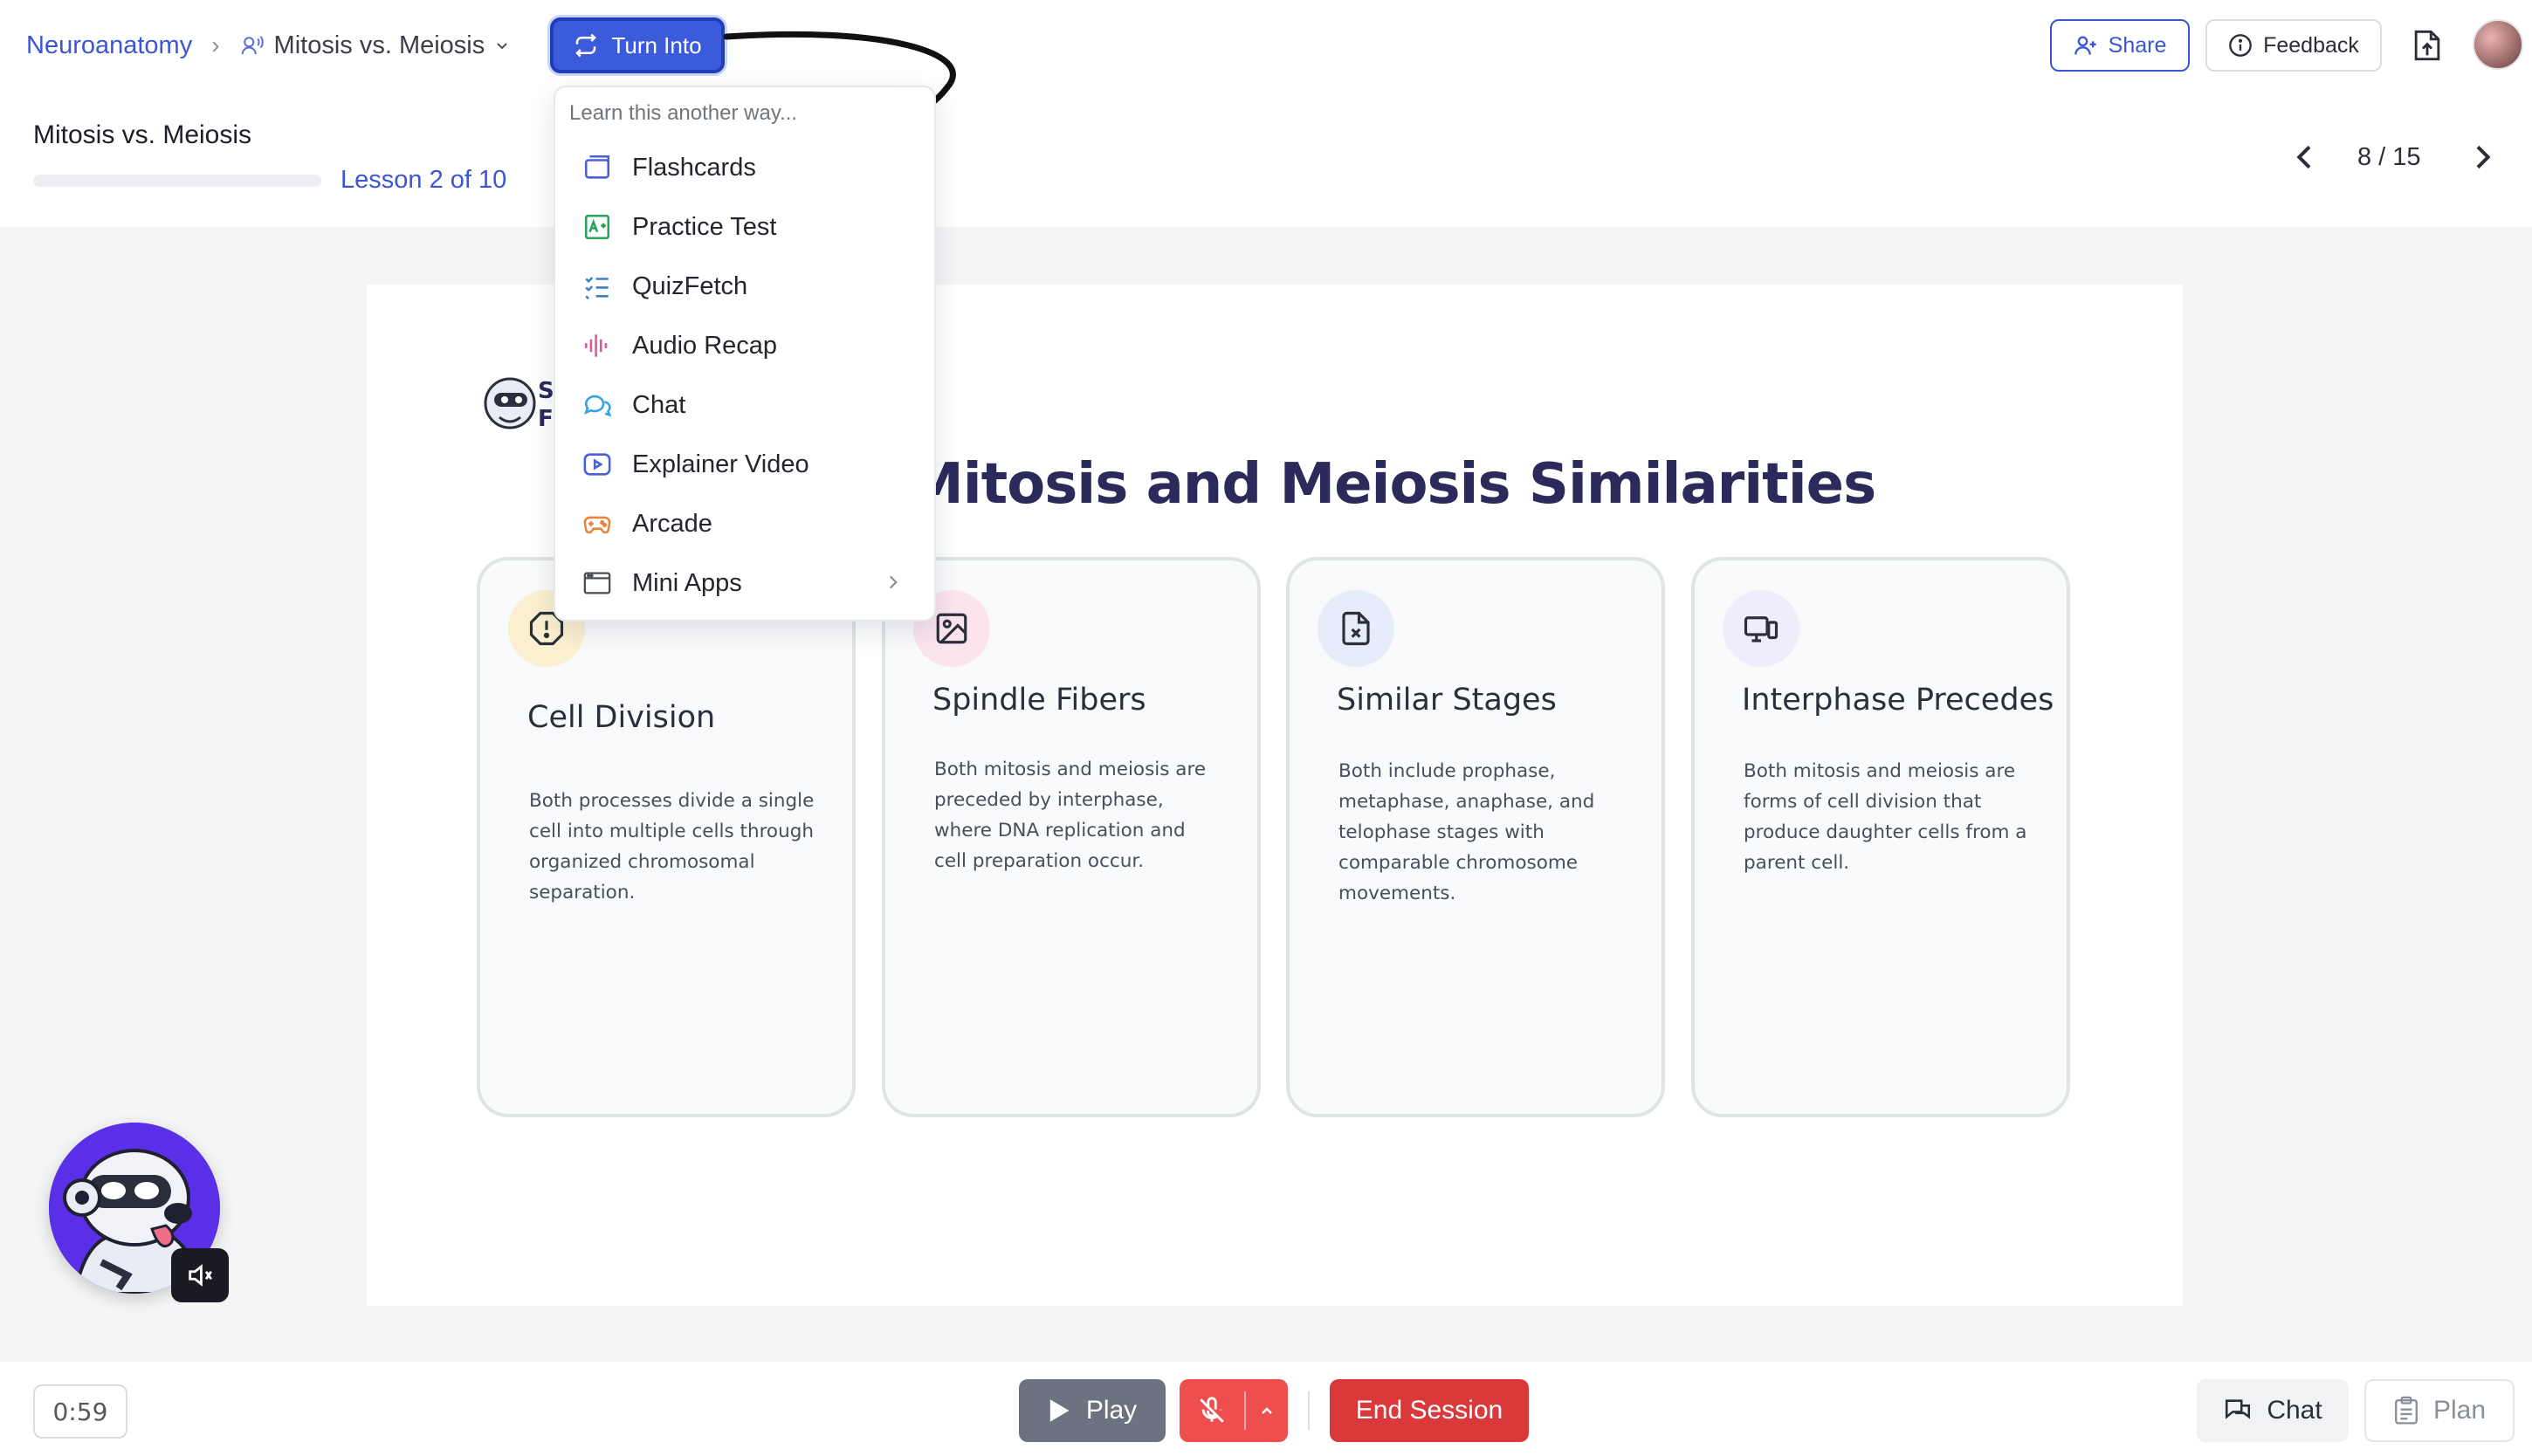 The width and height of the screenshot is (2532, 1456). I want to click on share-button: Share, so click(2120, 45).